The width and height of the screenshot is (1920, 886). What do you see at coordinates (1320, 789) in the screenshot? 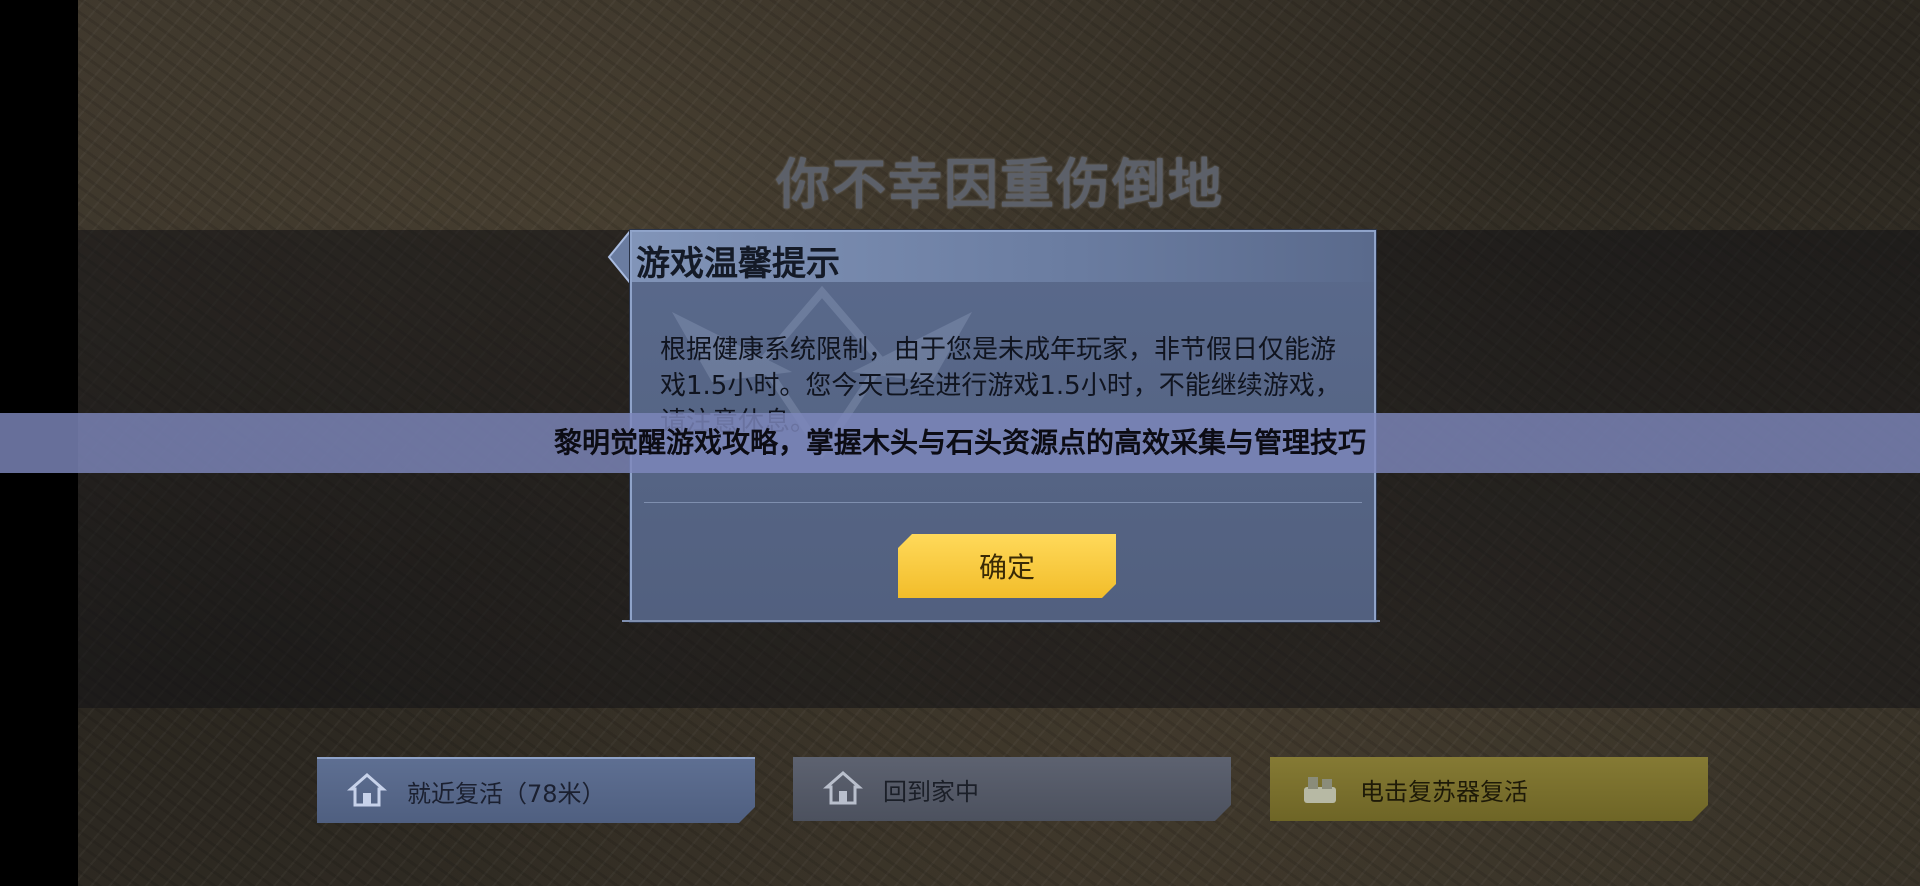
I see `defibrillator-icon` at bounding box center [1320, 789].